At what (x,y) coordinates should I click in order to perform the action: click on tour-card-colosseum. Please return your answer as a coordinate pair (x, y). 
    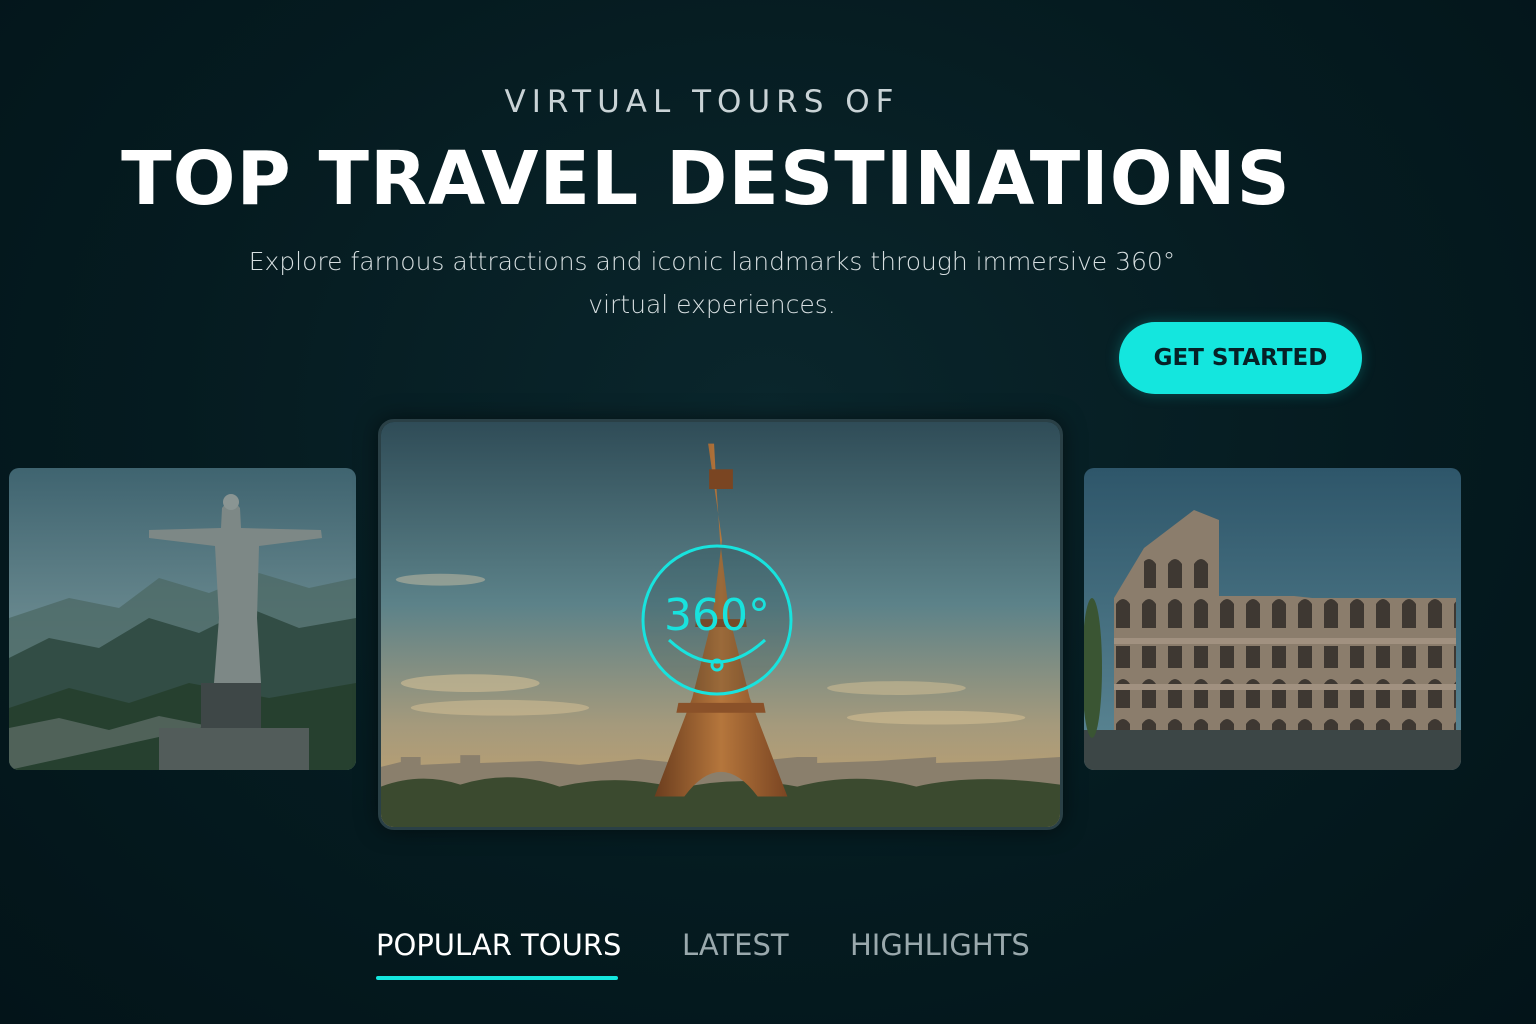
    Looking at the image, I should click on (1272, 619).